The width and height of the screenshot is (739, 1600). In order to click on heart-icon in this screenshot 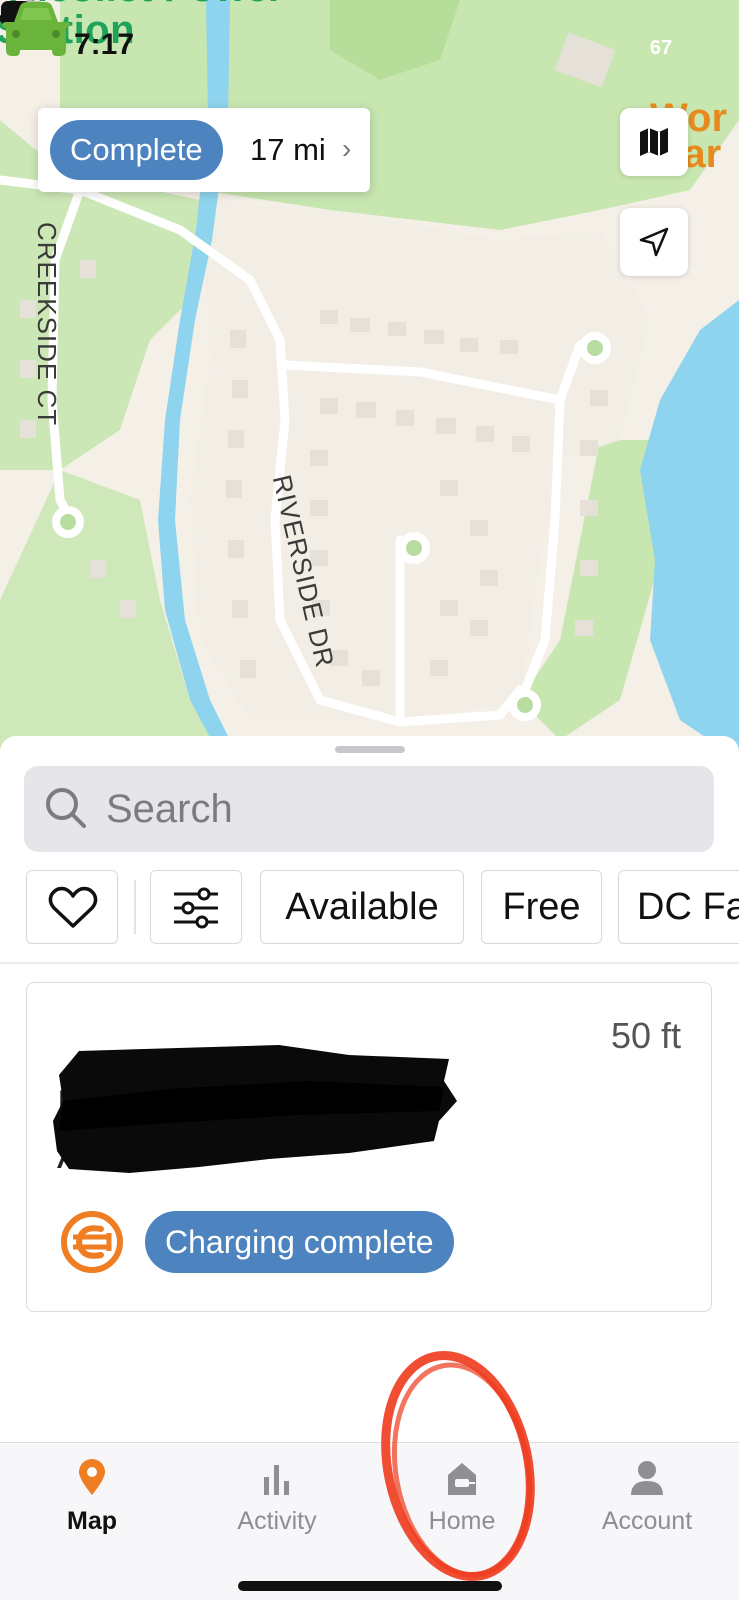, I will do `click(73, 907)`.